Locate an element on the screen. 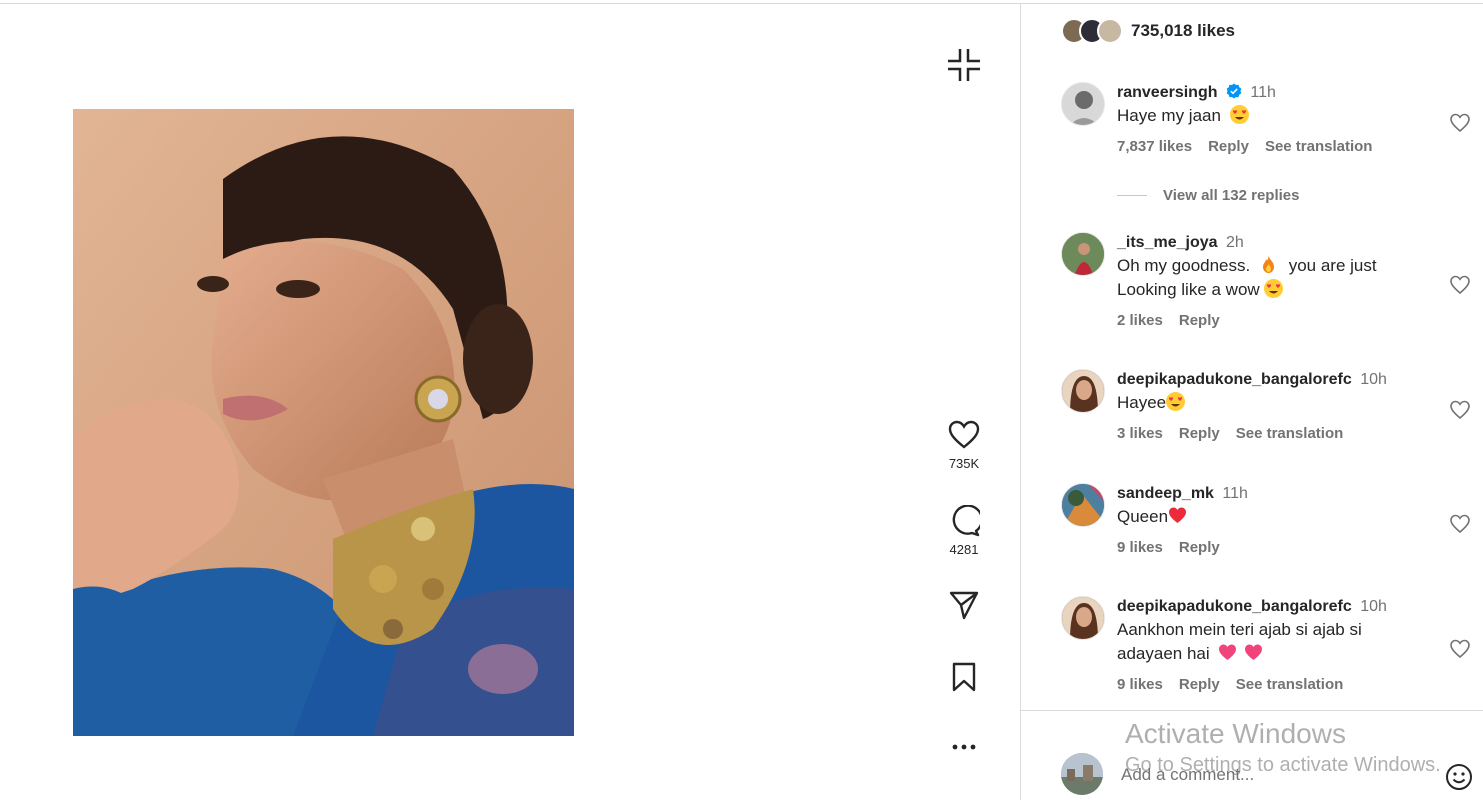 The width and height of the screenshot is (1483, 800). bookmark-icon is located at coordinates (964, 677).